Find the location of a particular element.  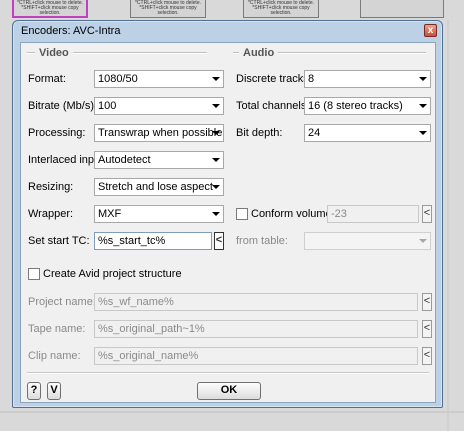

discrete-tracks-label: Discrete tracks: is located at coordinates (274, 79).